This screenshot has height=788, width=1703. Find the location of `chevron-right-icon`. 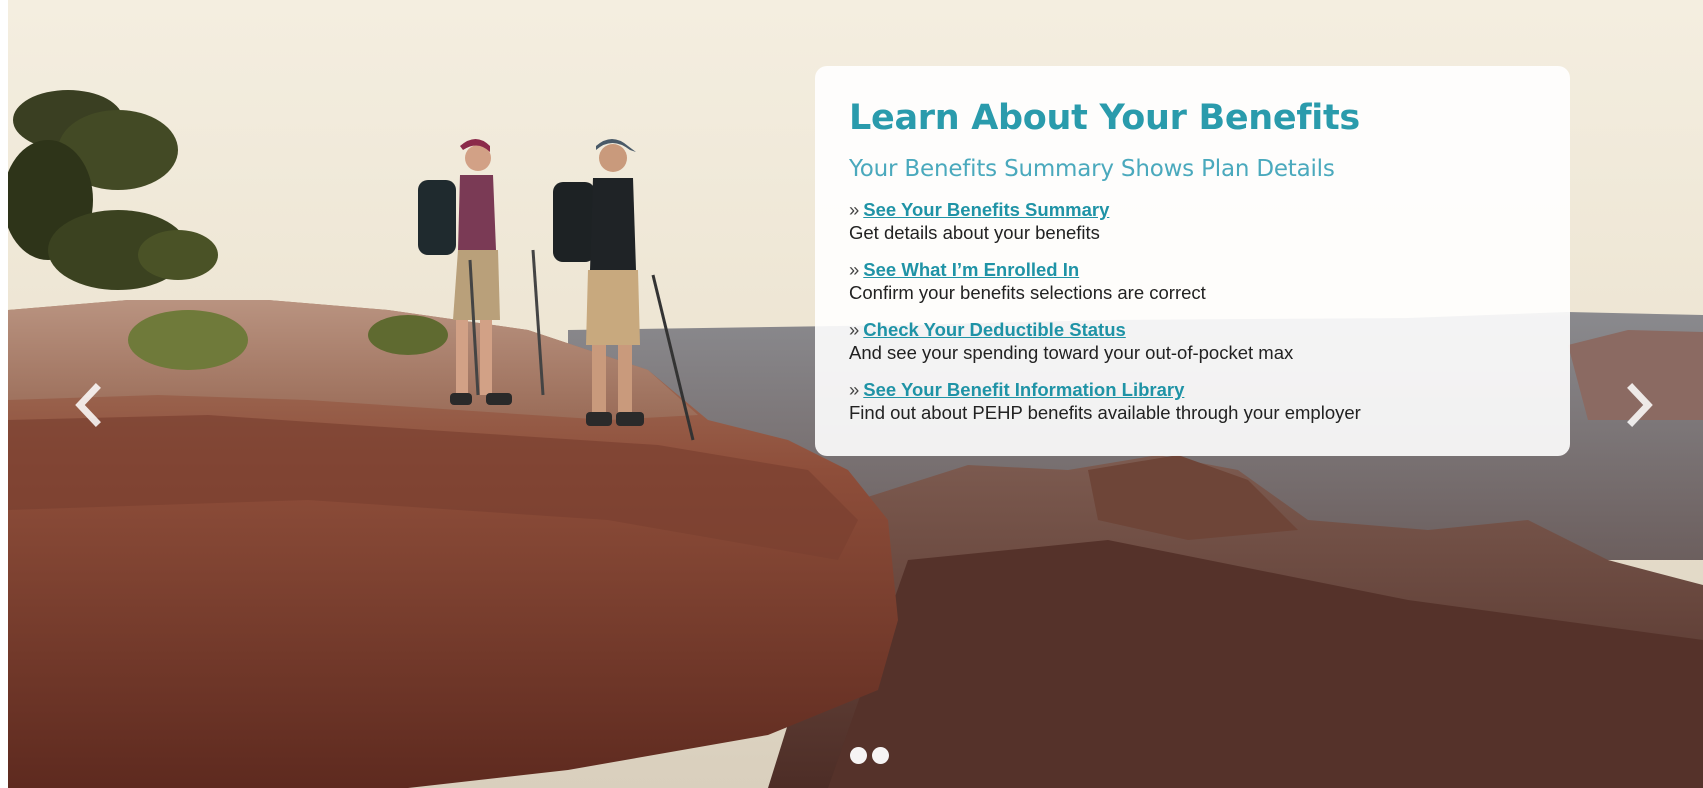

chevron-right-icon is located at coordinates (1640, 405).